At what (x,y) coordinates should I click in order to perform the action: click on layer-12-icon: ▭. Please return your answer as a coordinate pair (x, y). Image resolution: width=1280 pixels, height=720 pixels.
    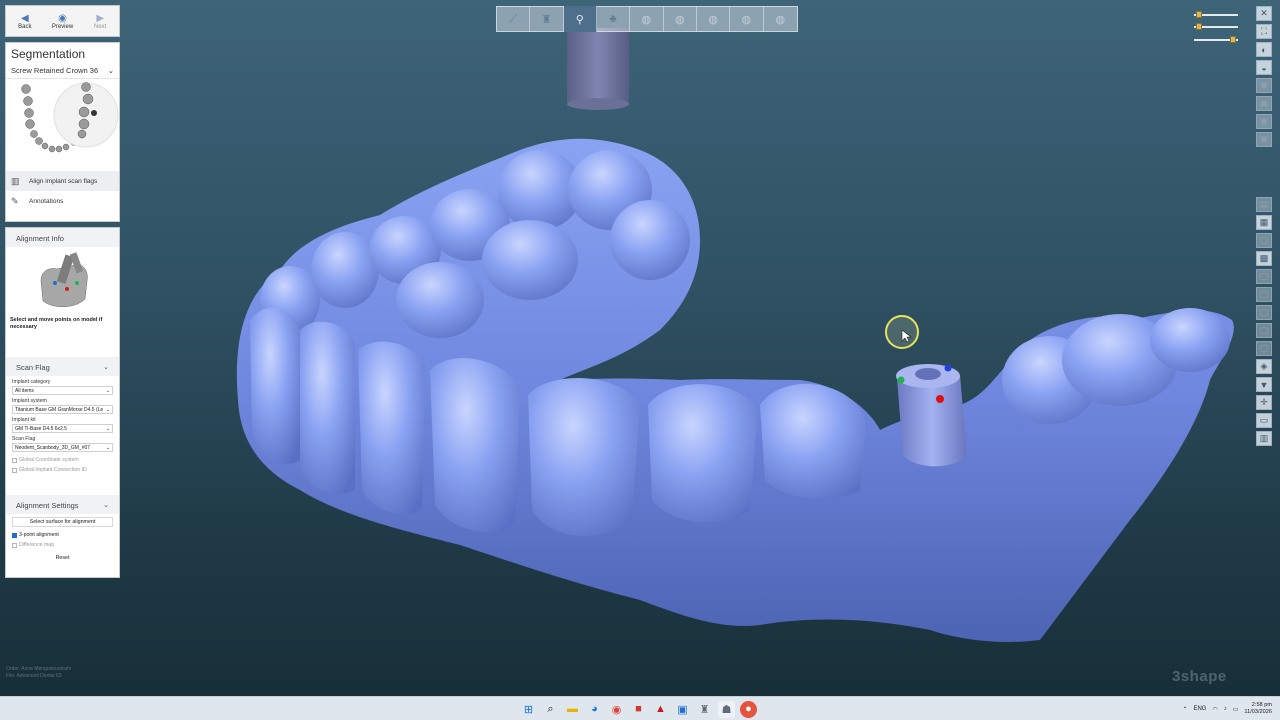
    Looking at the image, I should click on (1264, 420).